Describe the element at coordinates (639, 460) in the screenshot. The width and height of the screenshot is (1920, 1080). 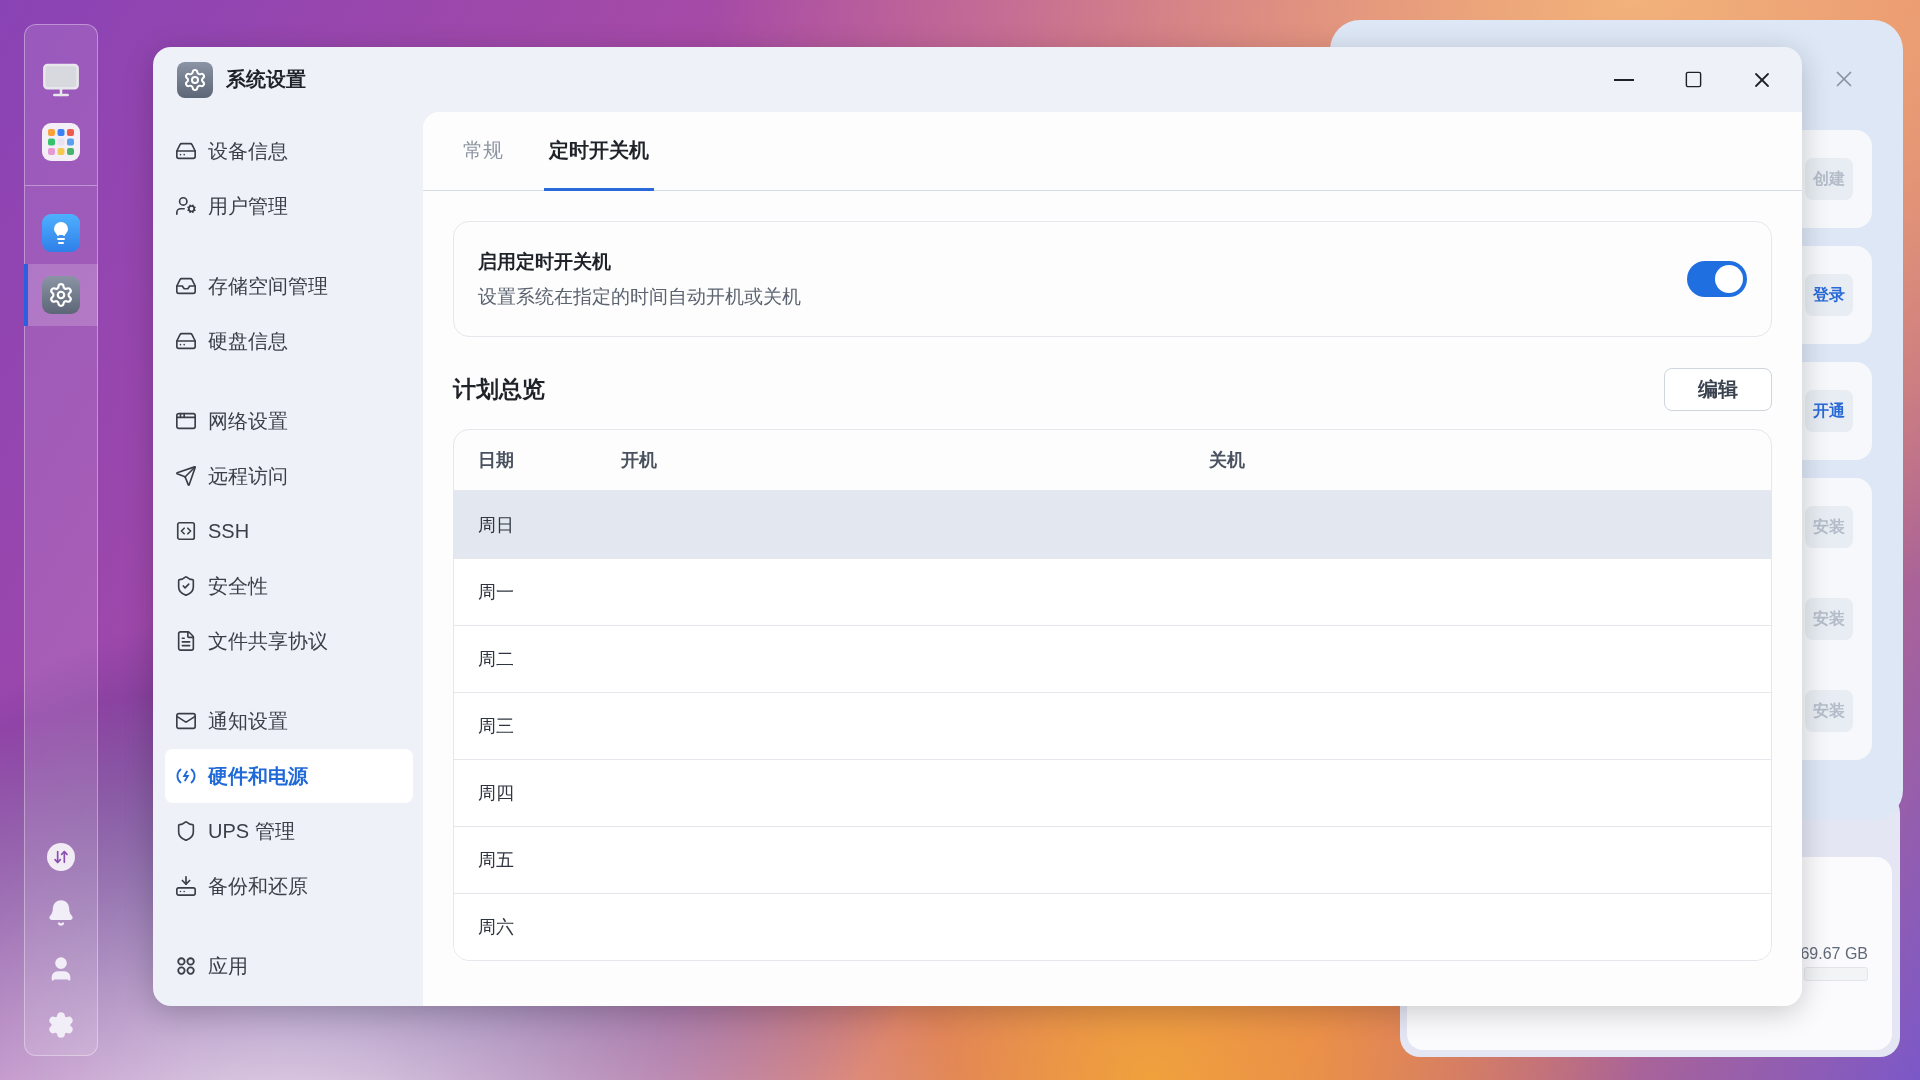
I see `column-header: 开机` at that location.